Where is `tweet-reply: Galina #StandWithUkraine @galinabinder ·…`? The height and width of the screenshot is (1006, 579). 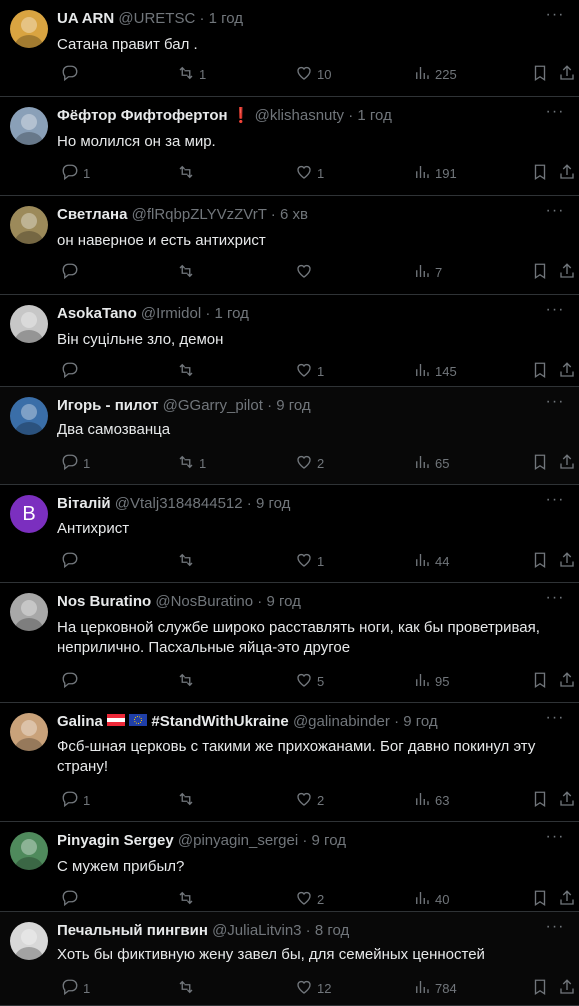
tweet-reply: Galina #StandWithUkraine @galinabinder ·… is located at coordinates (289, 762).